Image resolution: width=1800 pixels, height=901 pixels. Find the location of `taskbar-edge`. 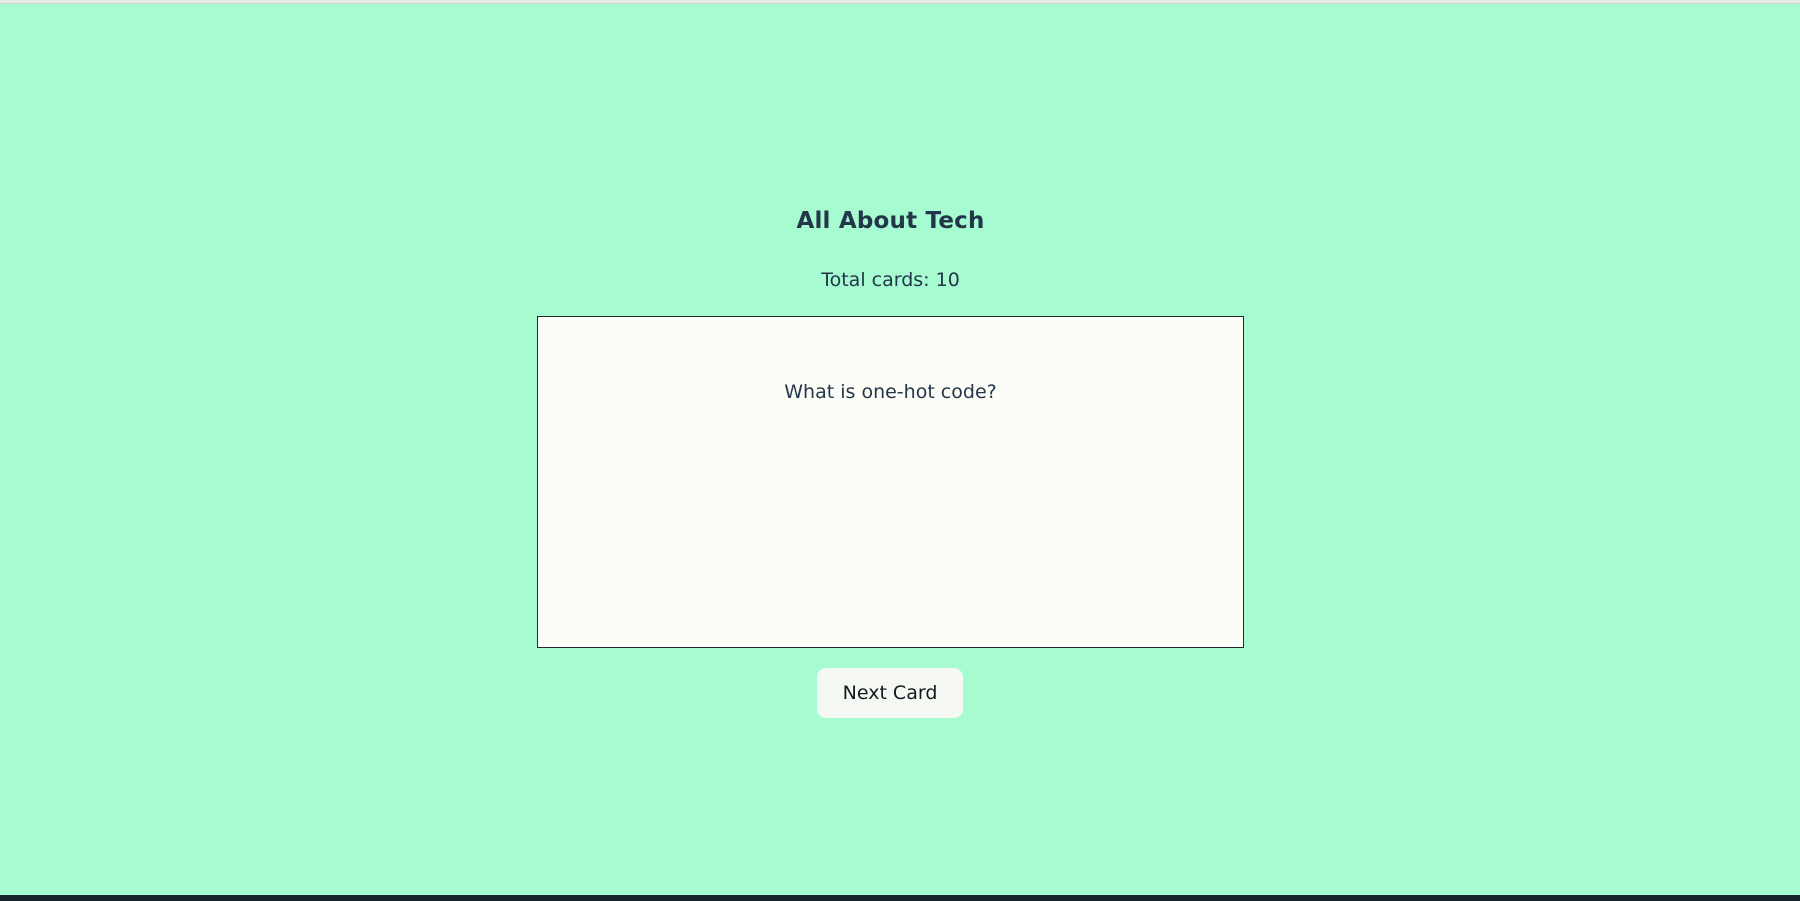

taskbar-edge is located at coordinates (900, 898).